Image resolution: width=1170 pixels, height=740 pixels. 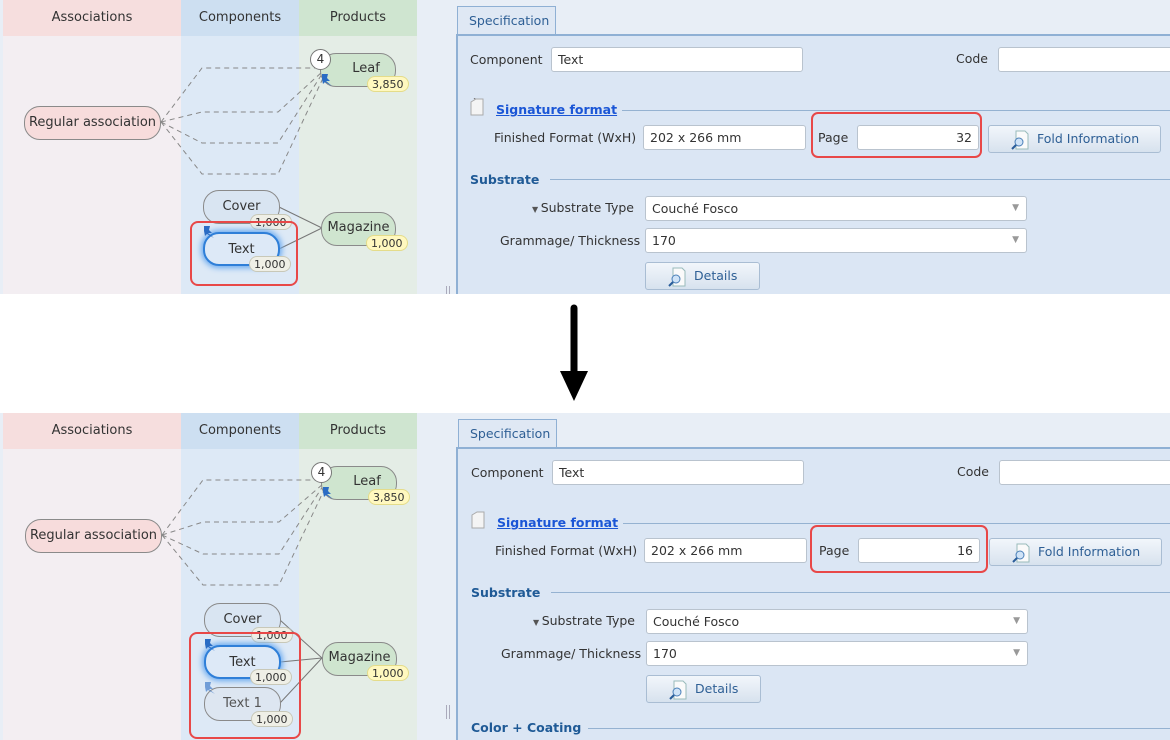 I want to click on page-input: 16, so click(x=919, y=550).